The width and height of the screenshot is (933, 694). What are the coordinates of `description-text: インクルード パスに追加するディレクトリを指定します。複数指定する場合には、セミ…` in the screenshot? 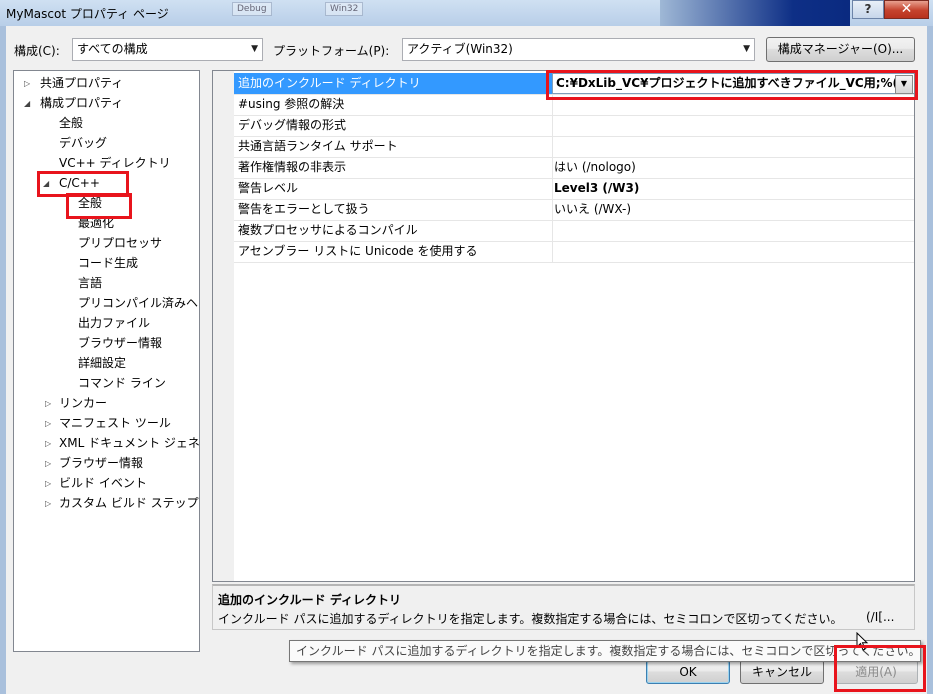 It's located at (530, 619).